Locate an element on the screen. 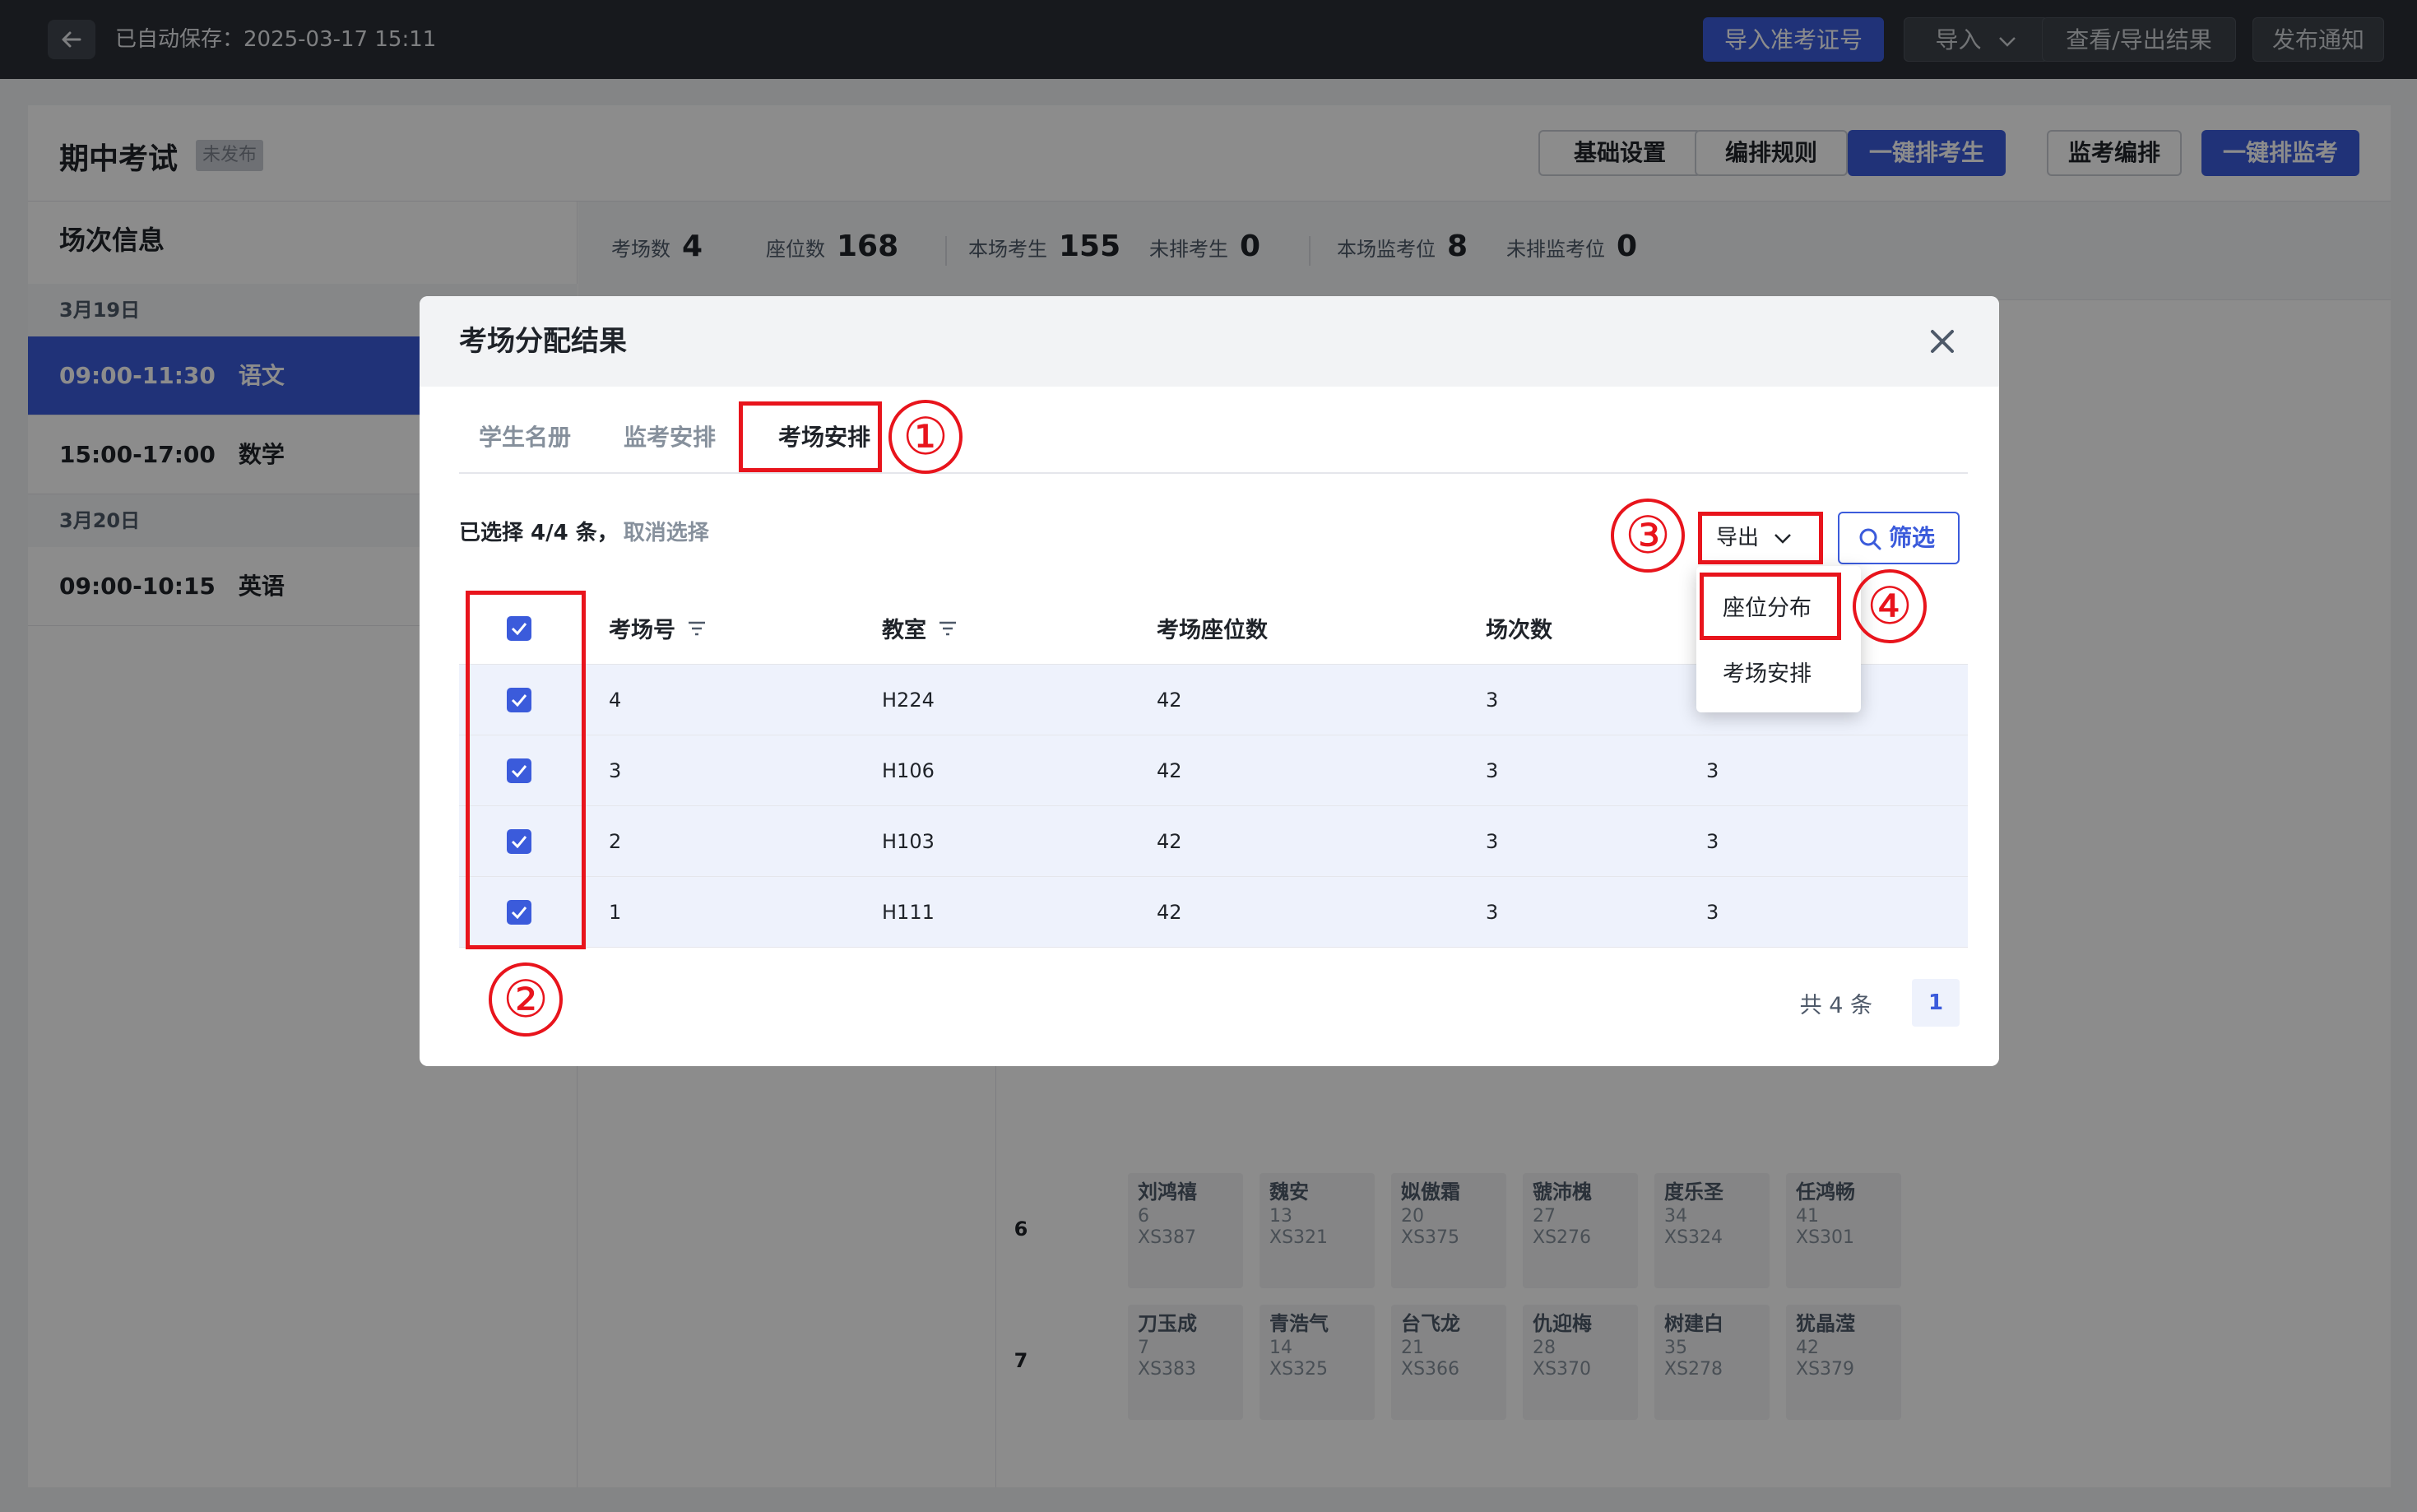  table-row: 2 H103 42 3 3 is located at coordinates (1213, 841).